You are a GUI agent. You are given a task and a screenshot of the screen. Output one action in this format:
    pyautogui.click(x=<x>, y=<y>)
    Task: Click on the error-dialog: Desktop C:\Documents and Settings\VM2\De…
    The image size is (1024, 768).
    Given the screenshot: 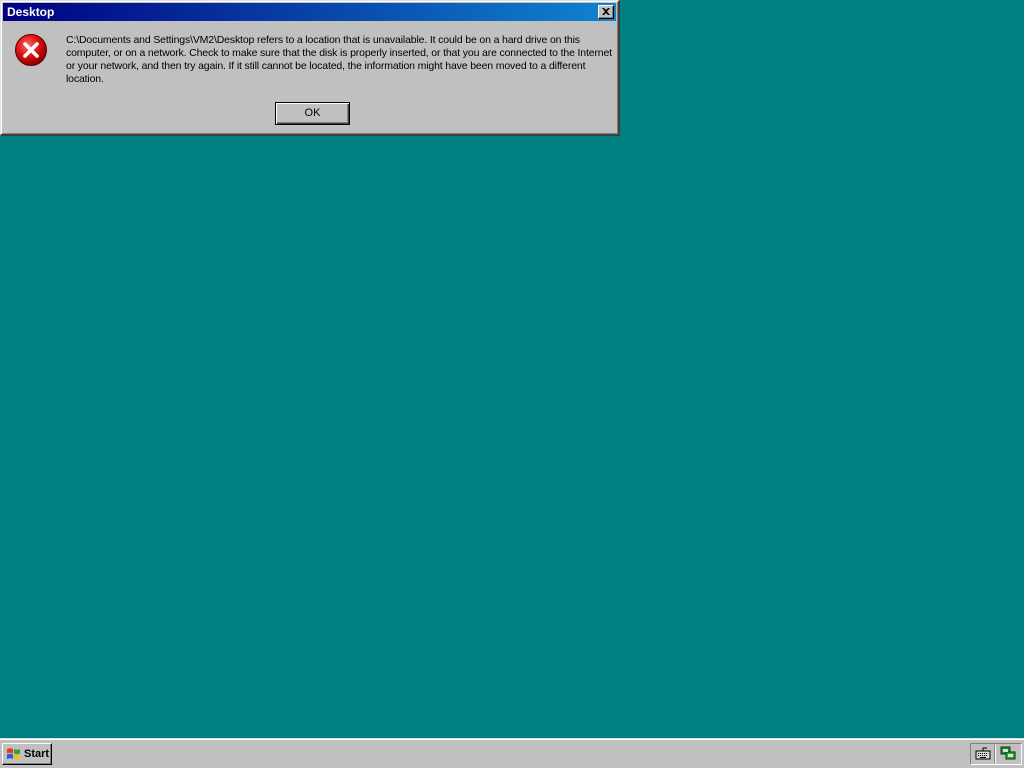 What is the action you would take?
    pyautogui.click(x=310, y=68)
    